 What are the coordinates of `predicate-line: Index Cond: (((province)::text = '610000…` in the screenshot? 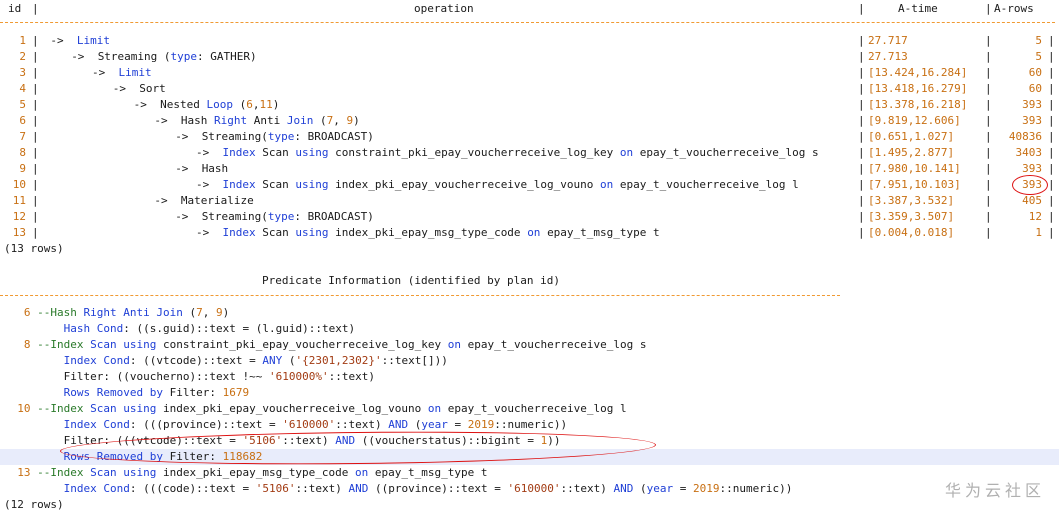 It's located at (529, 425).